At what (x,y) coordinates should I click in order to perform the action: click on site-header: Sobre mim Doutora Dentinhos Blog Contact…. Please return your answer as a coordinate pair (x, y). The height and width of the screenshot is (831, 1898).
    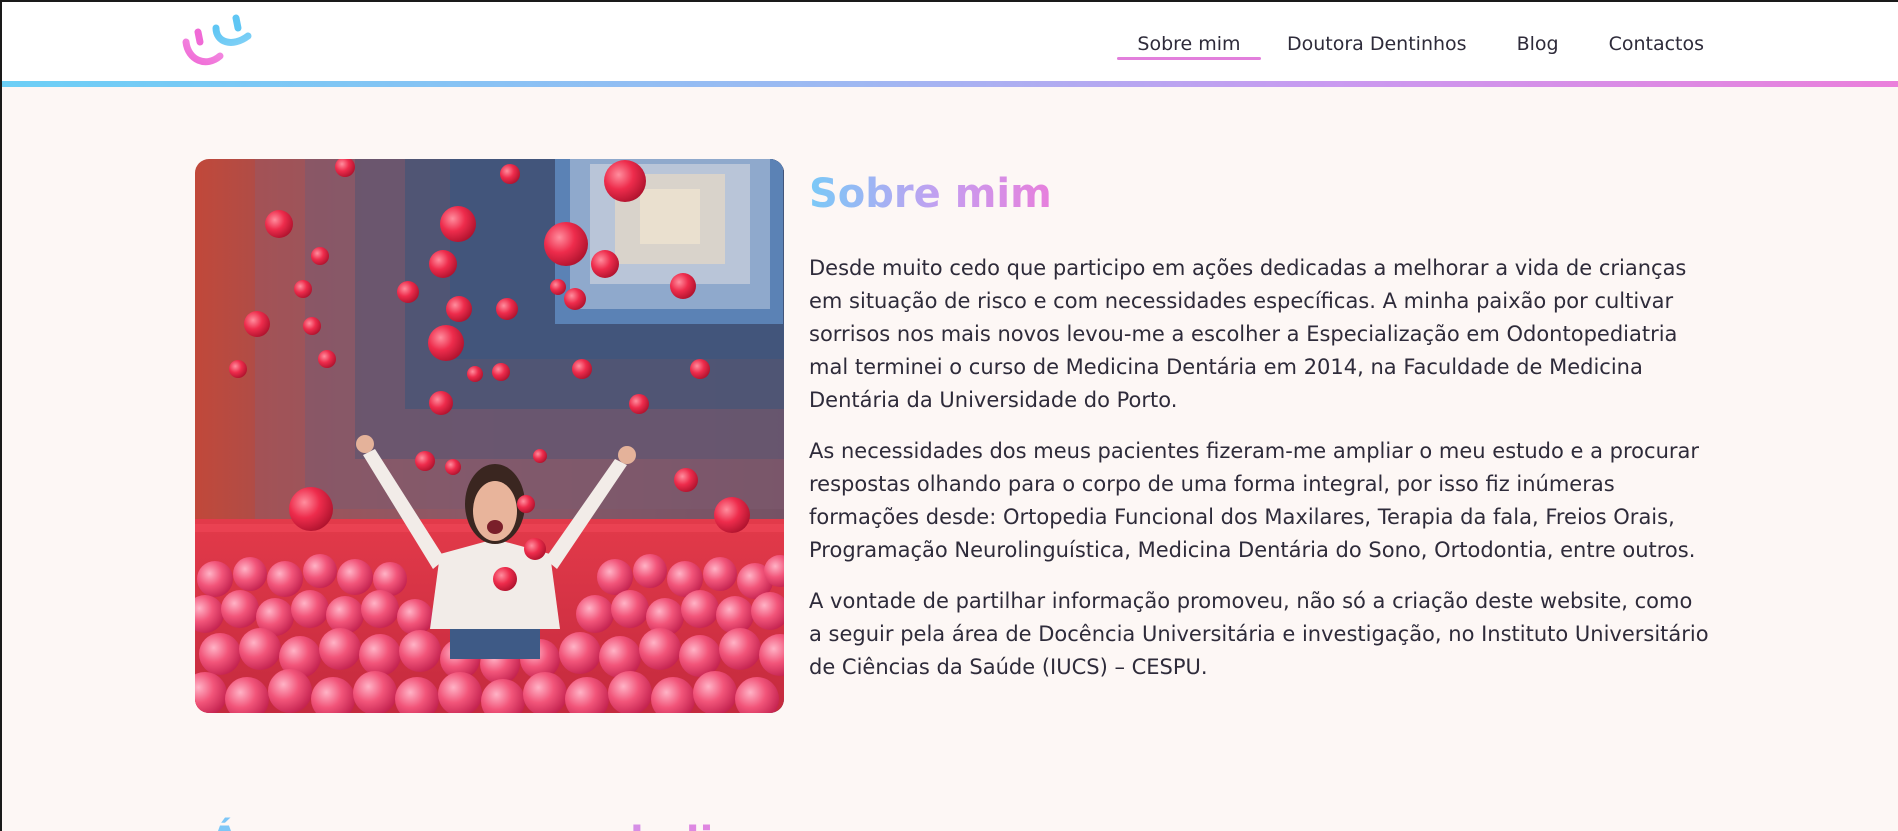
    Looking at the image, I should click on (950, 42).